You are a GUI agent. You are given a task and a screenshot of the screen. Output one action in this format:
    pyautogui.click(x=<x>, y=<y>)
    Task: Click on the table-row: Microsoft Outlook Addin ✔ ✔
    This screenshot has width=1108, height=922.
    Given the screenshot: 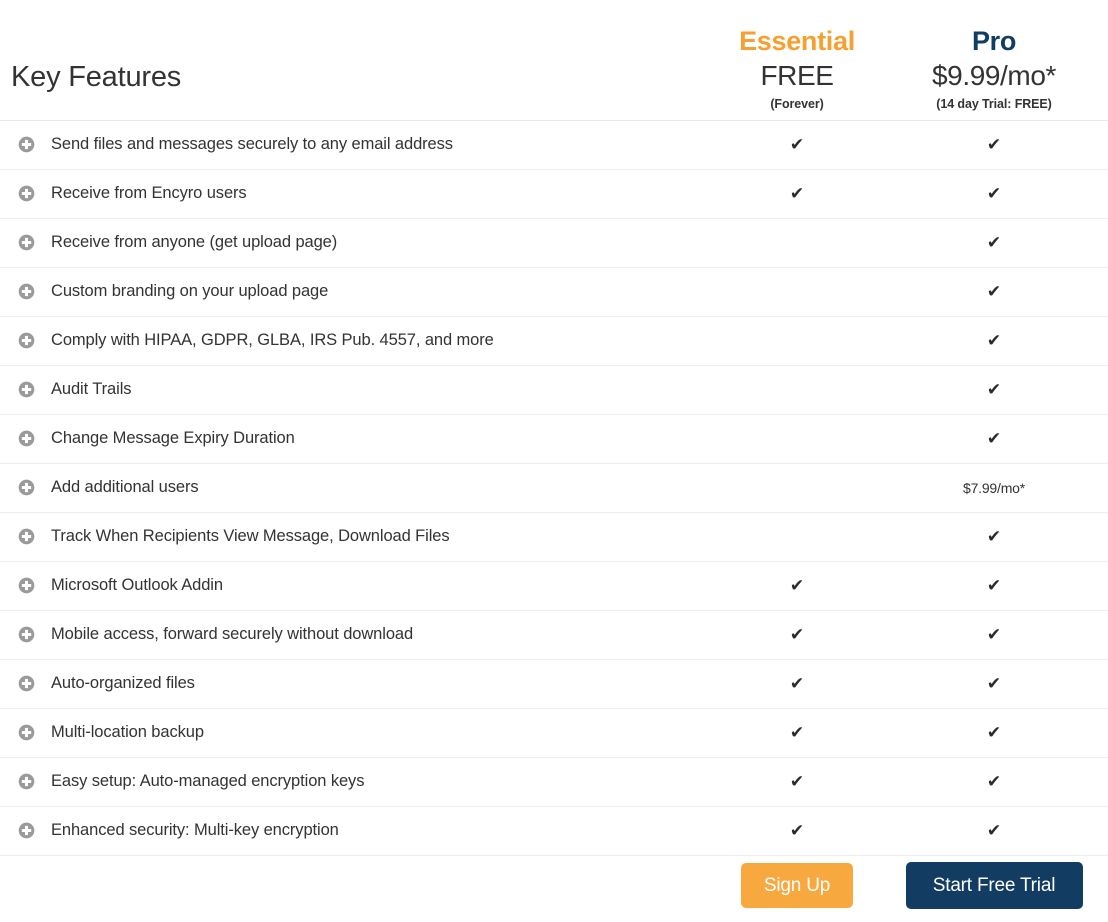 What is the action you would take?
    pyautogui.click(x=554, y=586)
    